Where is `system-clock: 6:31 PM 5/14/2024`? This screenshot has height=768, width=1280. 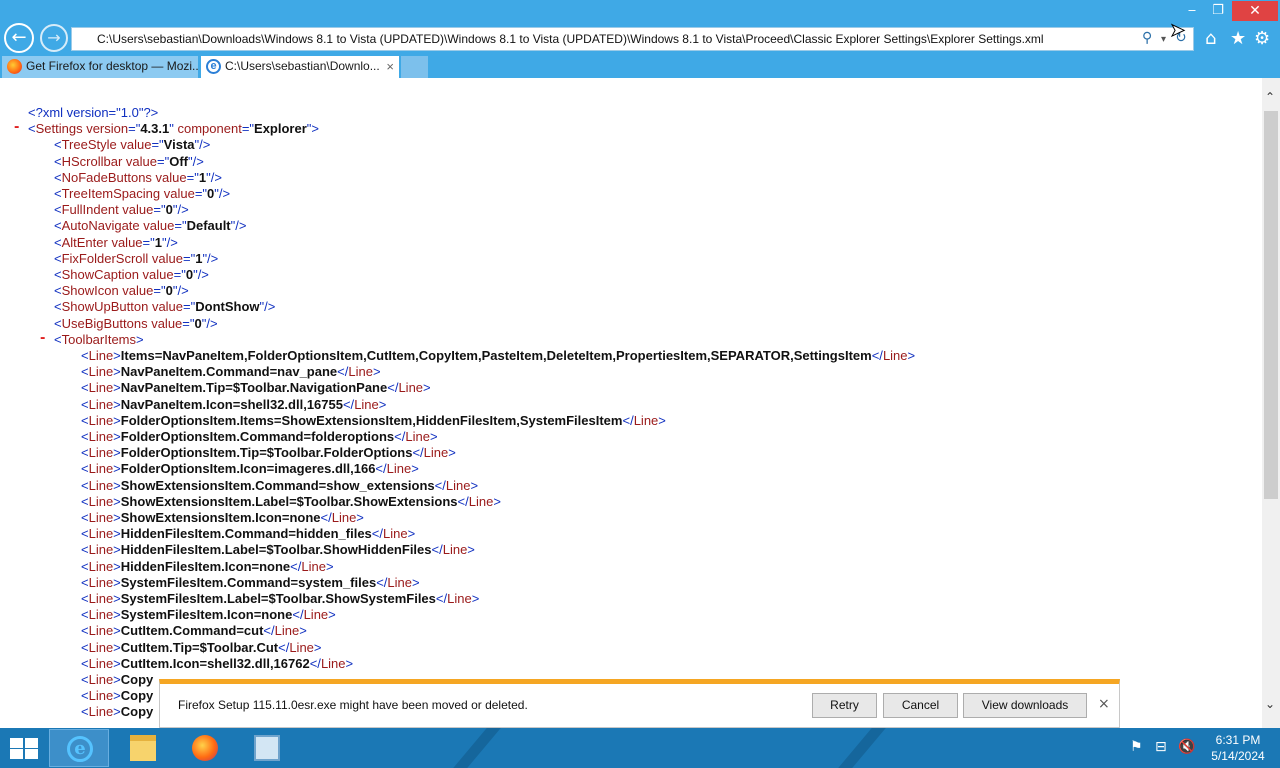 system-clock: 6:31 PM 5/14/2024 is located at coordinates (1238, 748).